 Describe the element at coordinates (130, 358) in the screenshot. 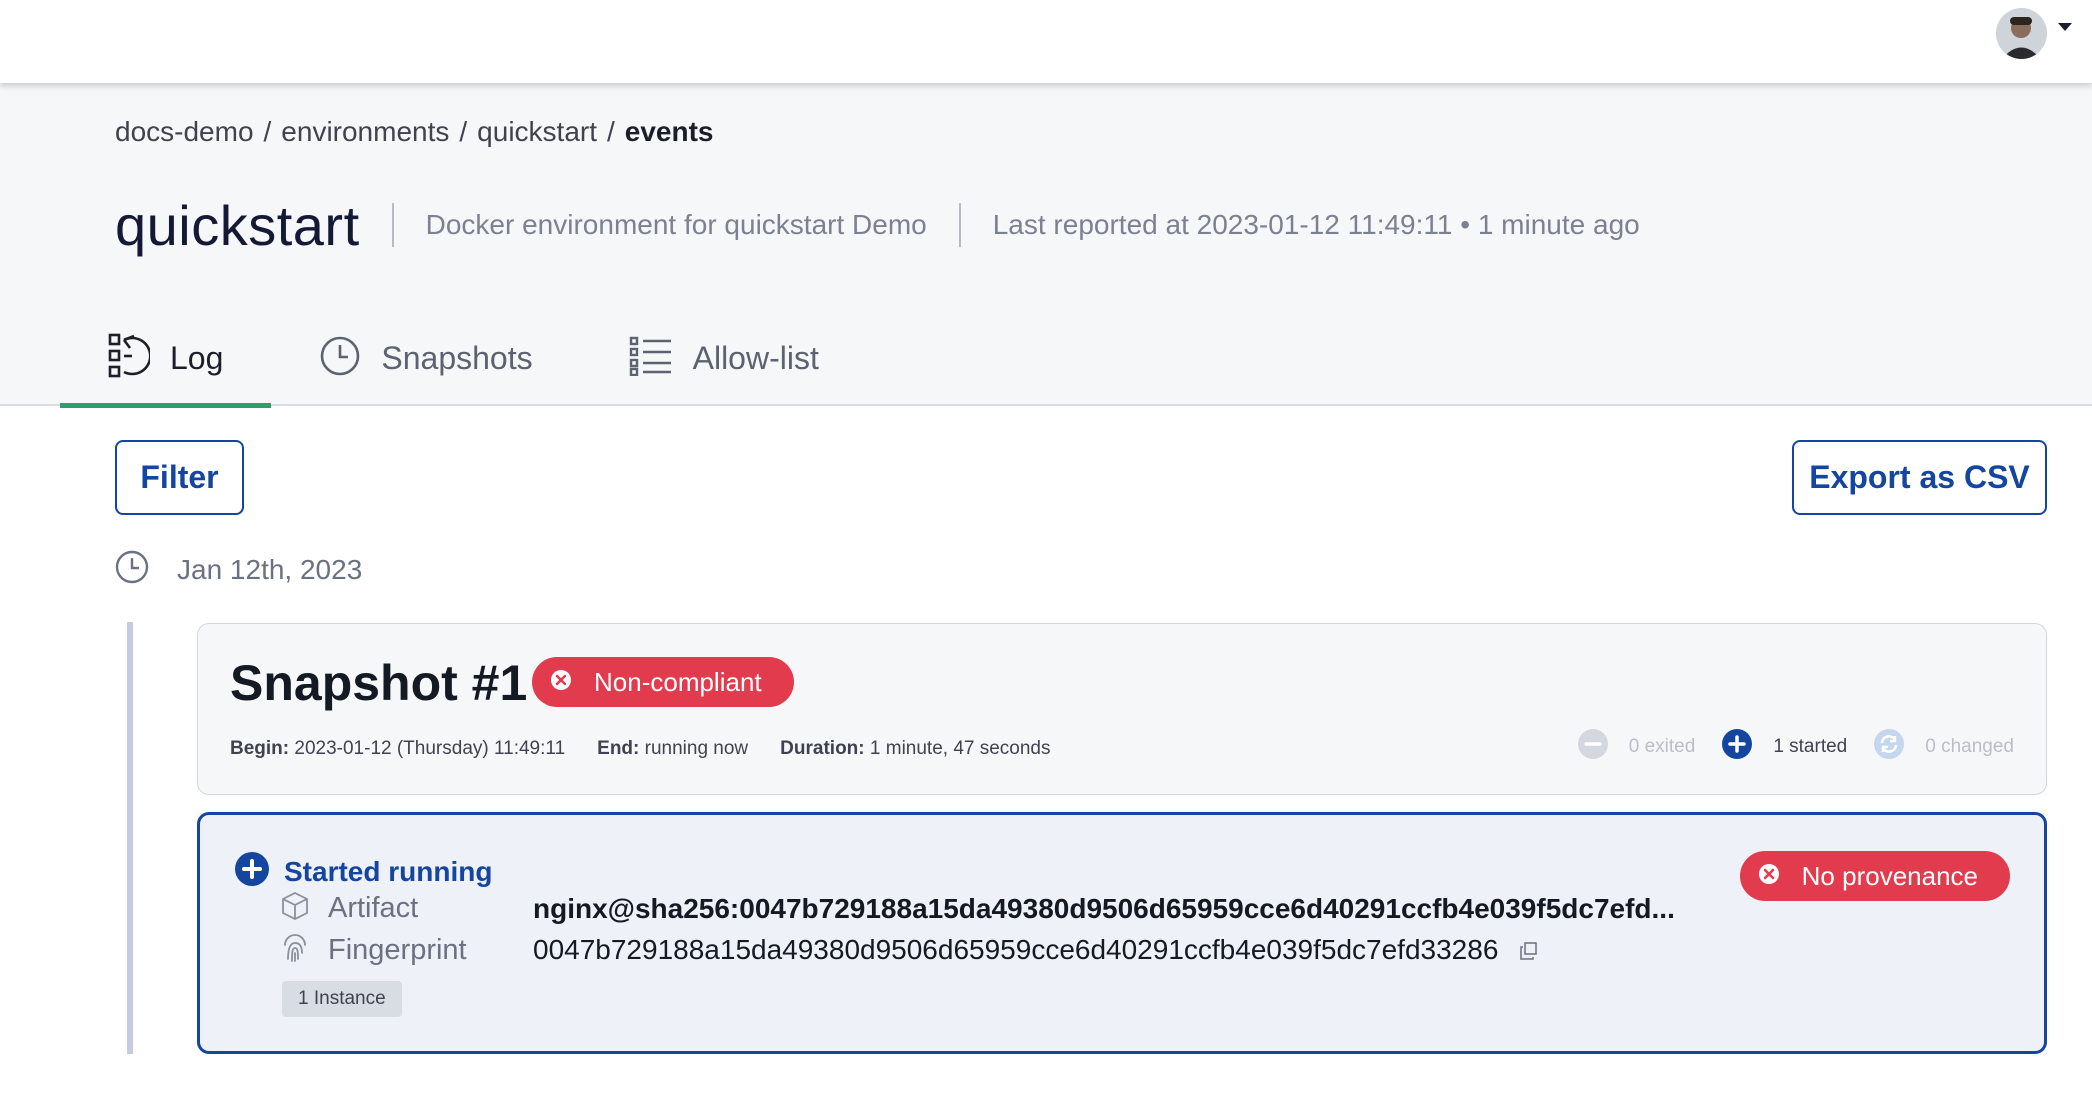

I see `log-icon` at that location.